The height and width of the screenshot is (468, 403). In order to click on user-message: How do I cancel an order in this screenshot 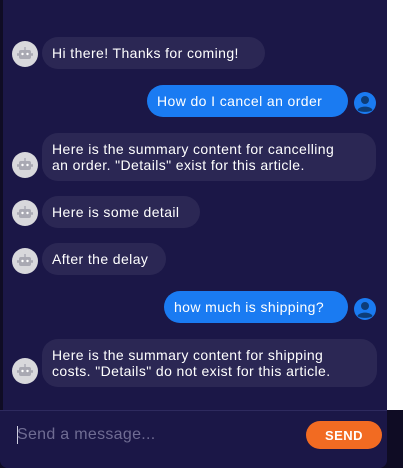, I will do `click(247, 101)`.